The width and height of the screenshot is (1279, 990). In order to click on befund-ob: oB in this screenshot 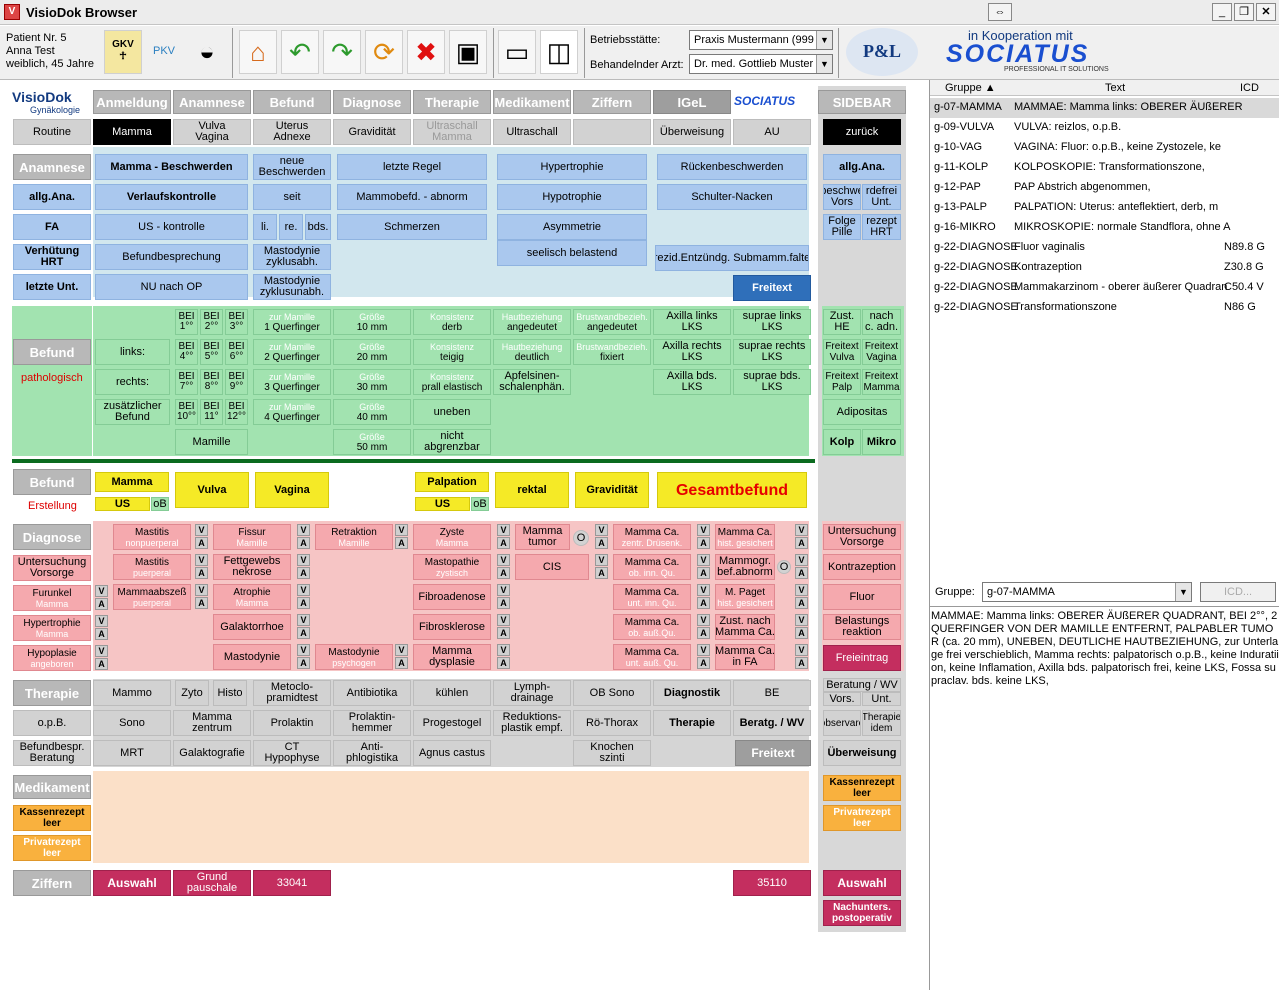, I will do `click(160, 504)`.